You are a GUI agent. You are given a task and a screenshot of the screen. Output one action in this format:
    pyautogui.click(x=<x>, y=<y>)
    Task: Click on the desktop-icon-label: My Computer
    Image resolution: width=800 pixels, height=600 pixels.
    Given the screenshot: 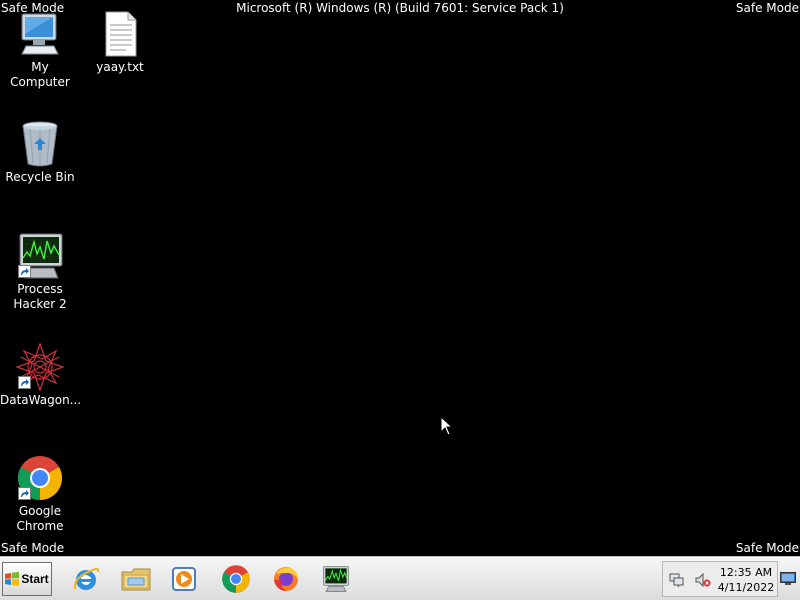 What is the action you would take?
    pyautogui.click(x=40, y=74)
    